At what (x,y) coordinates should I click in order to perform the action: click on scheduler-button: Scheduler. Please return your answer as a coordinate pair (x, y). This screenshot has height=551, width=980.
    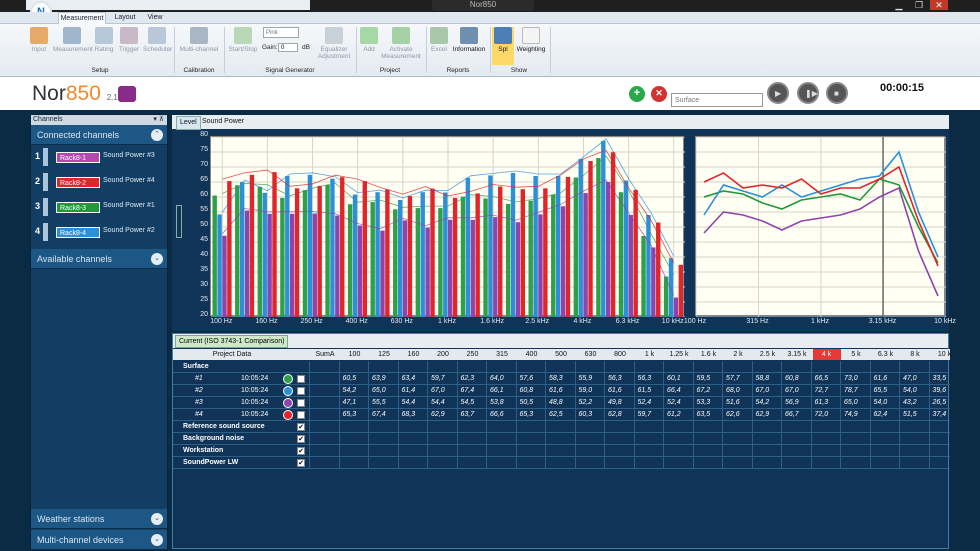
    Looking at the image, I should click on (157, 40).